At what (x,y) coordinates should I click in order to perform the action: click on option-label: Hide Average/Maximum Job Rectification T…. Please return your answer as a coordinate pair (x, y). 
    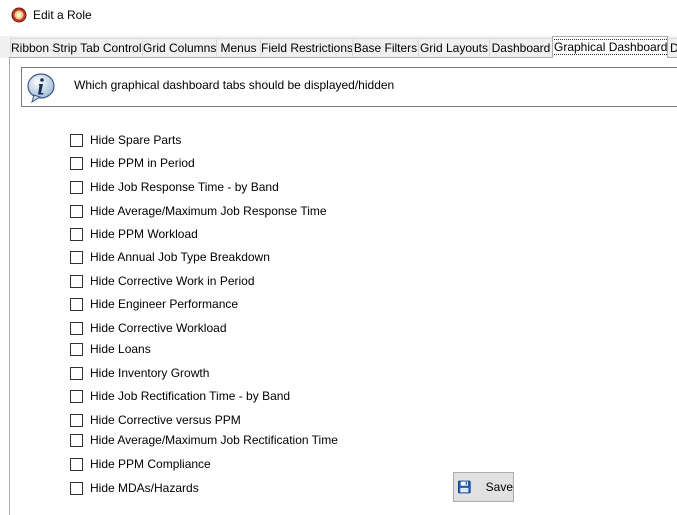
    Looking at the image, I should click on (214, 440).